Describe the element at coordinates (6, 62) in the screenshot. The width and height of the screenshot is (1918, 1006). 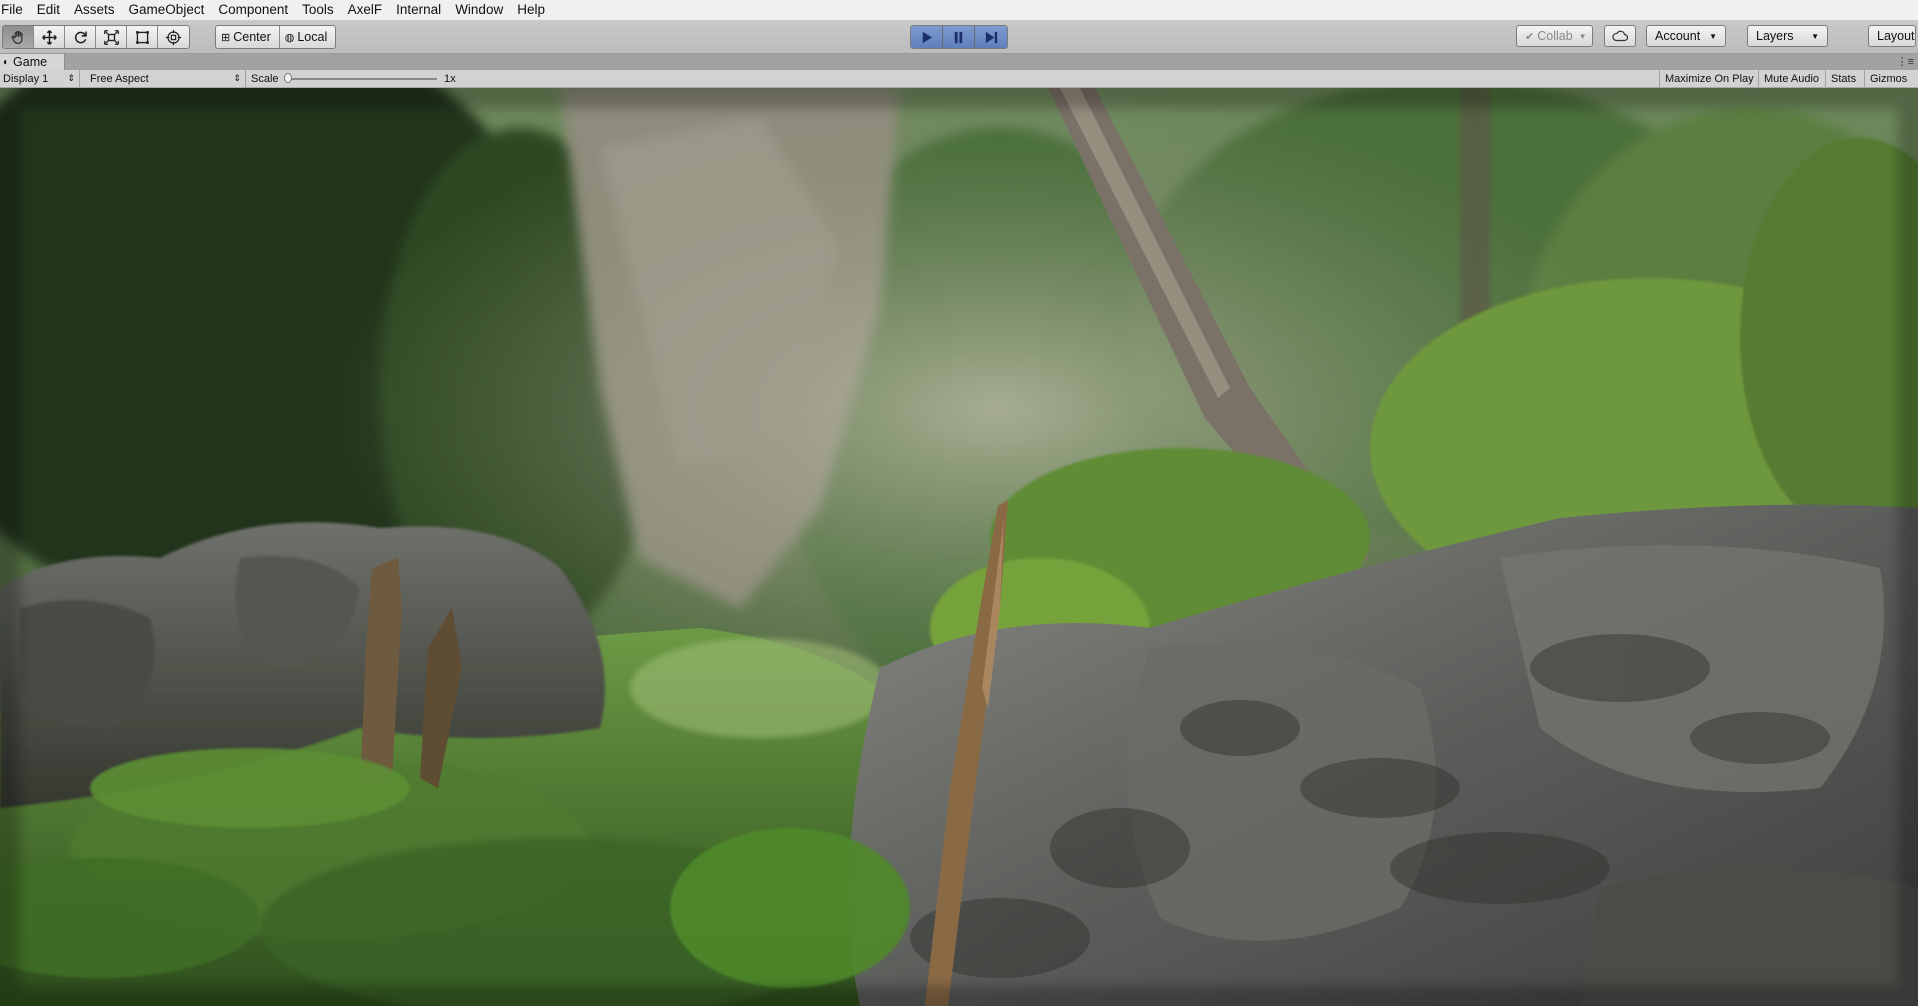
I see `game-tab-icon: ◐` at that location.